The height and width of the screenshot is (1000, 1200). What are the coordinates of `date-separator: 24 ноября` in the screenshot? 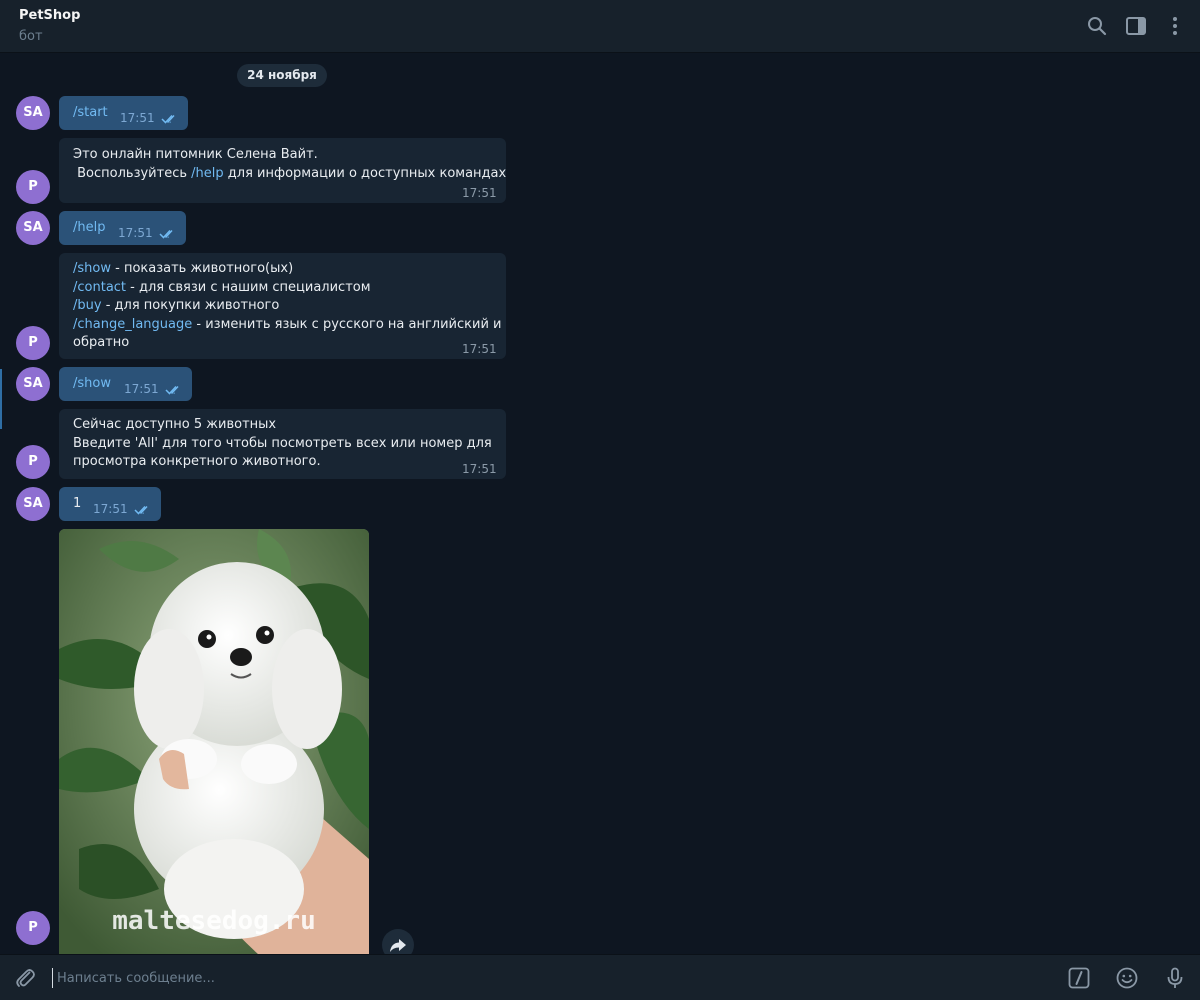 It's located at (282, 75).